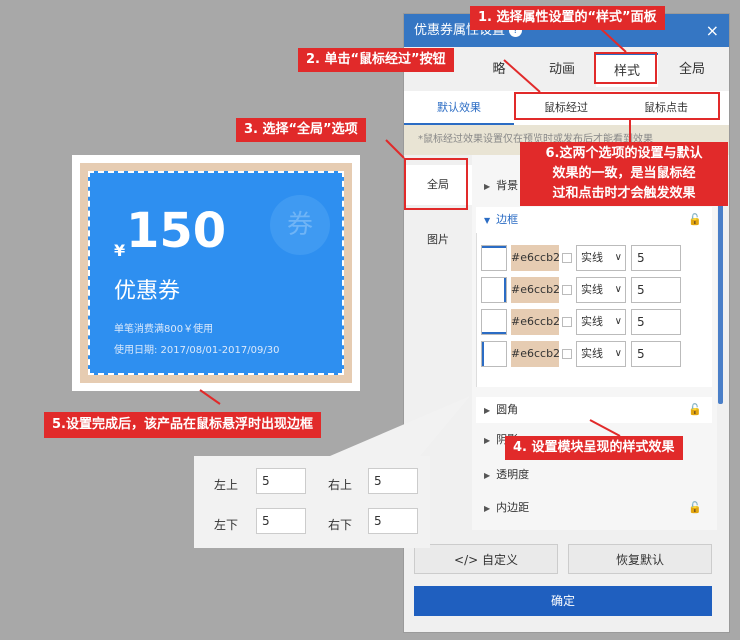  Describe the element at coordinates (692, 70) in the screenshot. I see `tab-global: 全局` at that location.